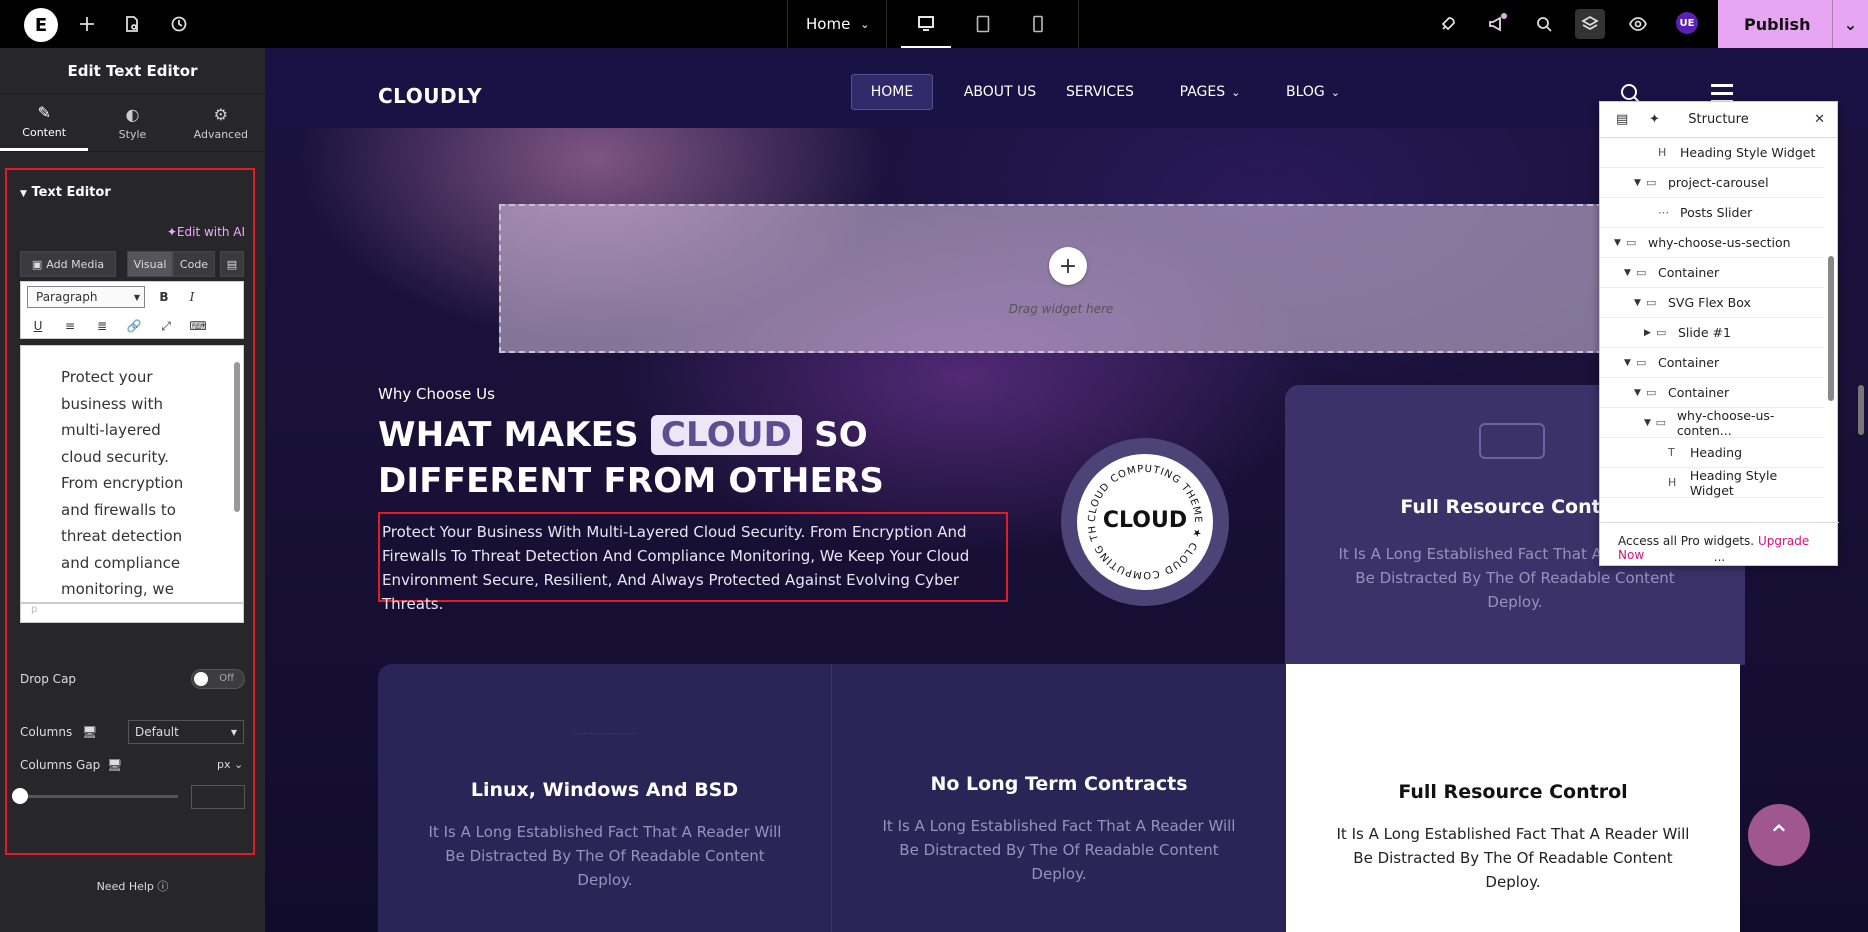  Describe the element at coordinates (1831, 332) in the screenshot. I see `structure-scrollbar` at that location.